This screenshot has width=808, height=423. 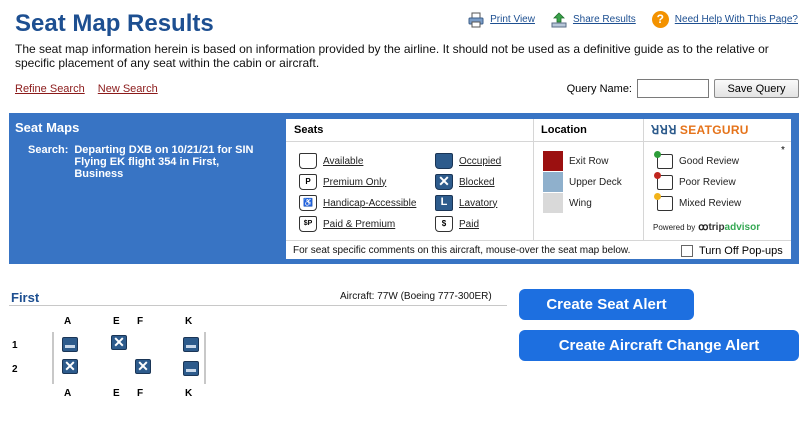 I want to click on refine-search-link: Refine Search, so click(x=50, y=89).